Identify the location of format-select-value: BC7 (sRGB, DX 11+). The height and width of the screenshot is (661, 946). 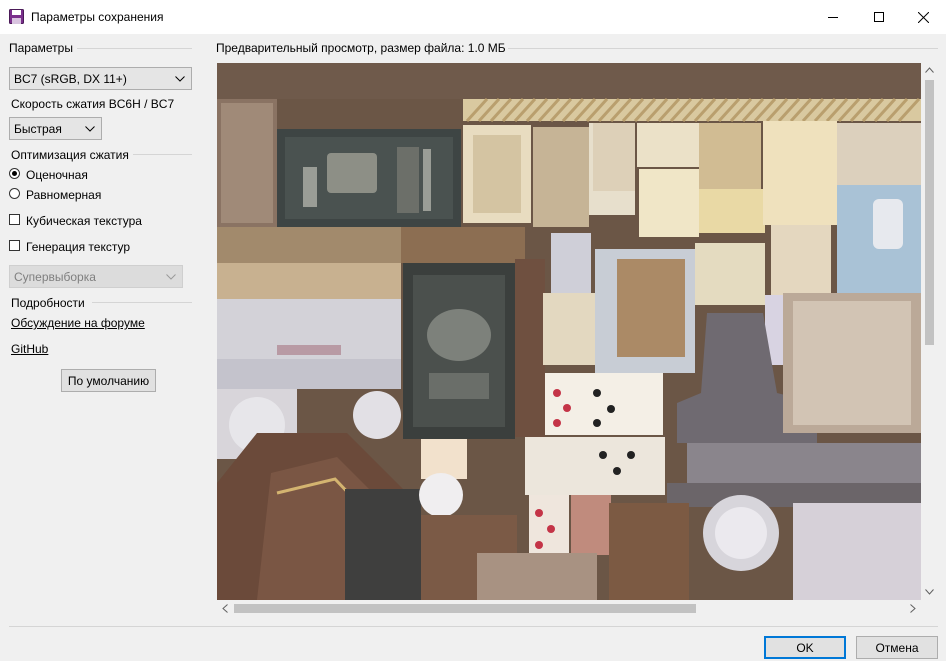
(70, 78).